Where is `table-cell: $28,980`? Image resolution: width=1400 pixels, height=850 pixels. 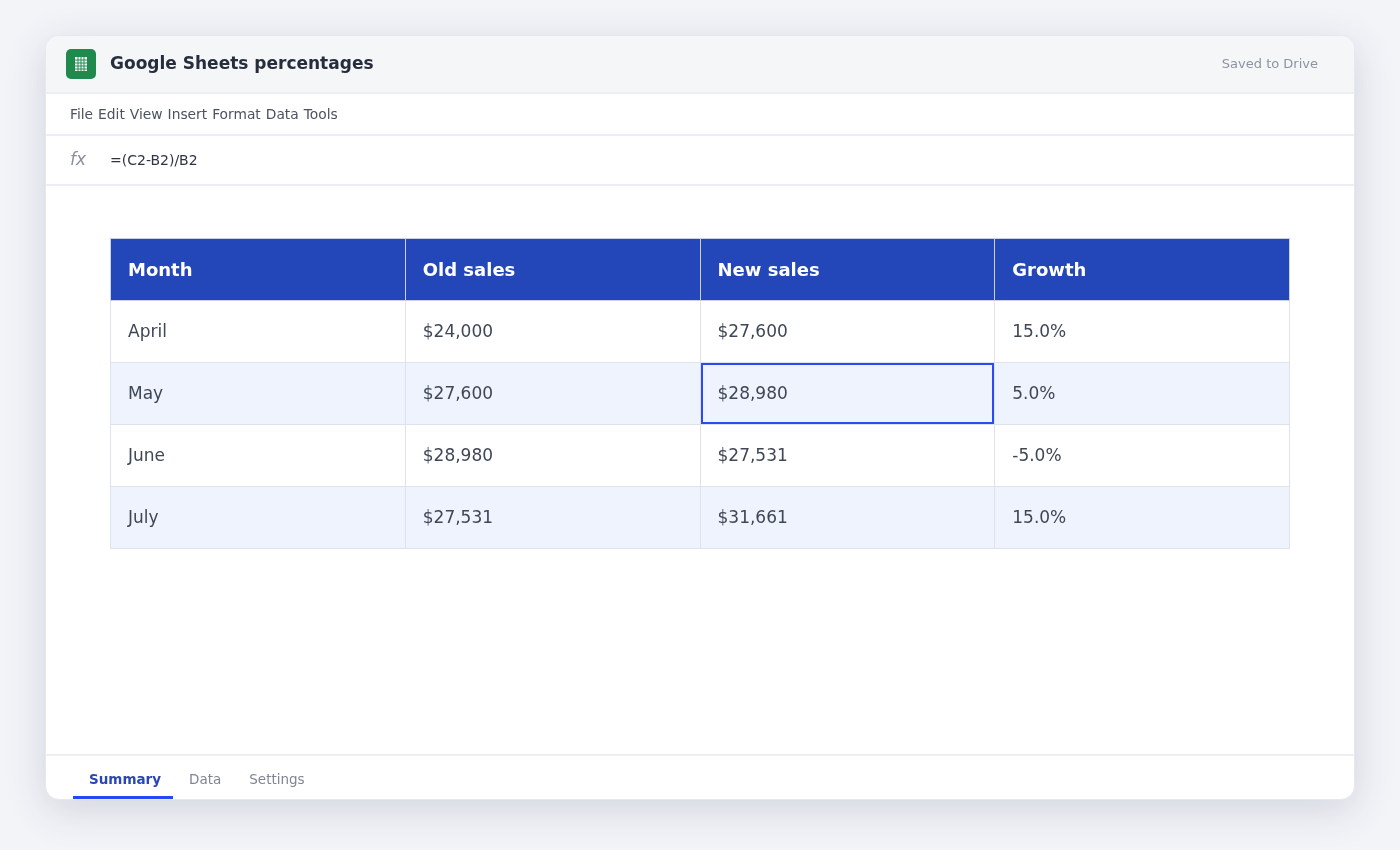
table-cell: $28,980 is located at coordinates (552, 455).